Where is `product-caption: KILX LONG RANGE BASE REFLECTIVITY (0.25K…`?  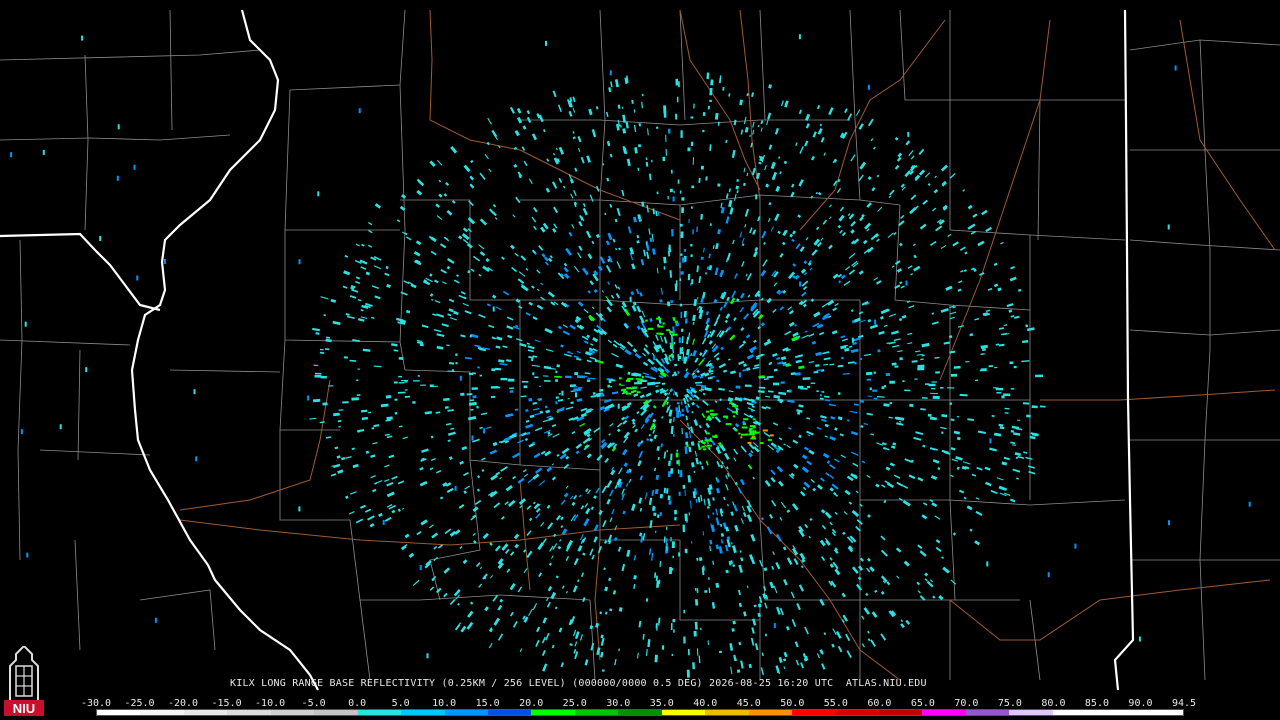
product-caption: KILX LONG RANGE BASE REFLECTIVITY (0.25K… is located at coordinates (578, 683).